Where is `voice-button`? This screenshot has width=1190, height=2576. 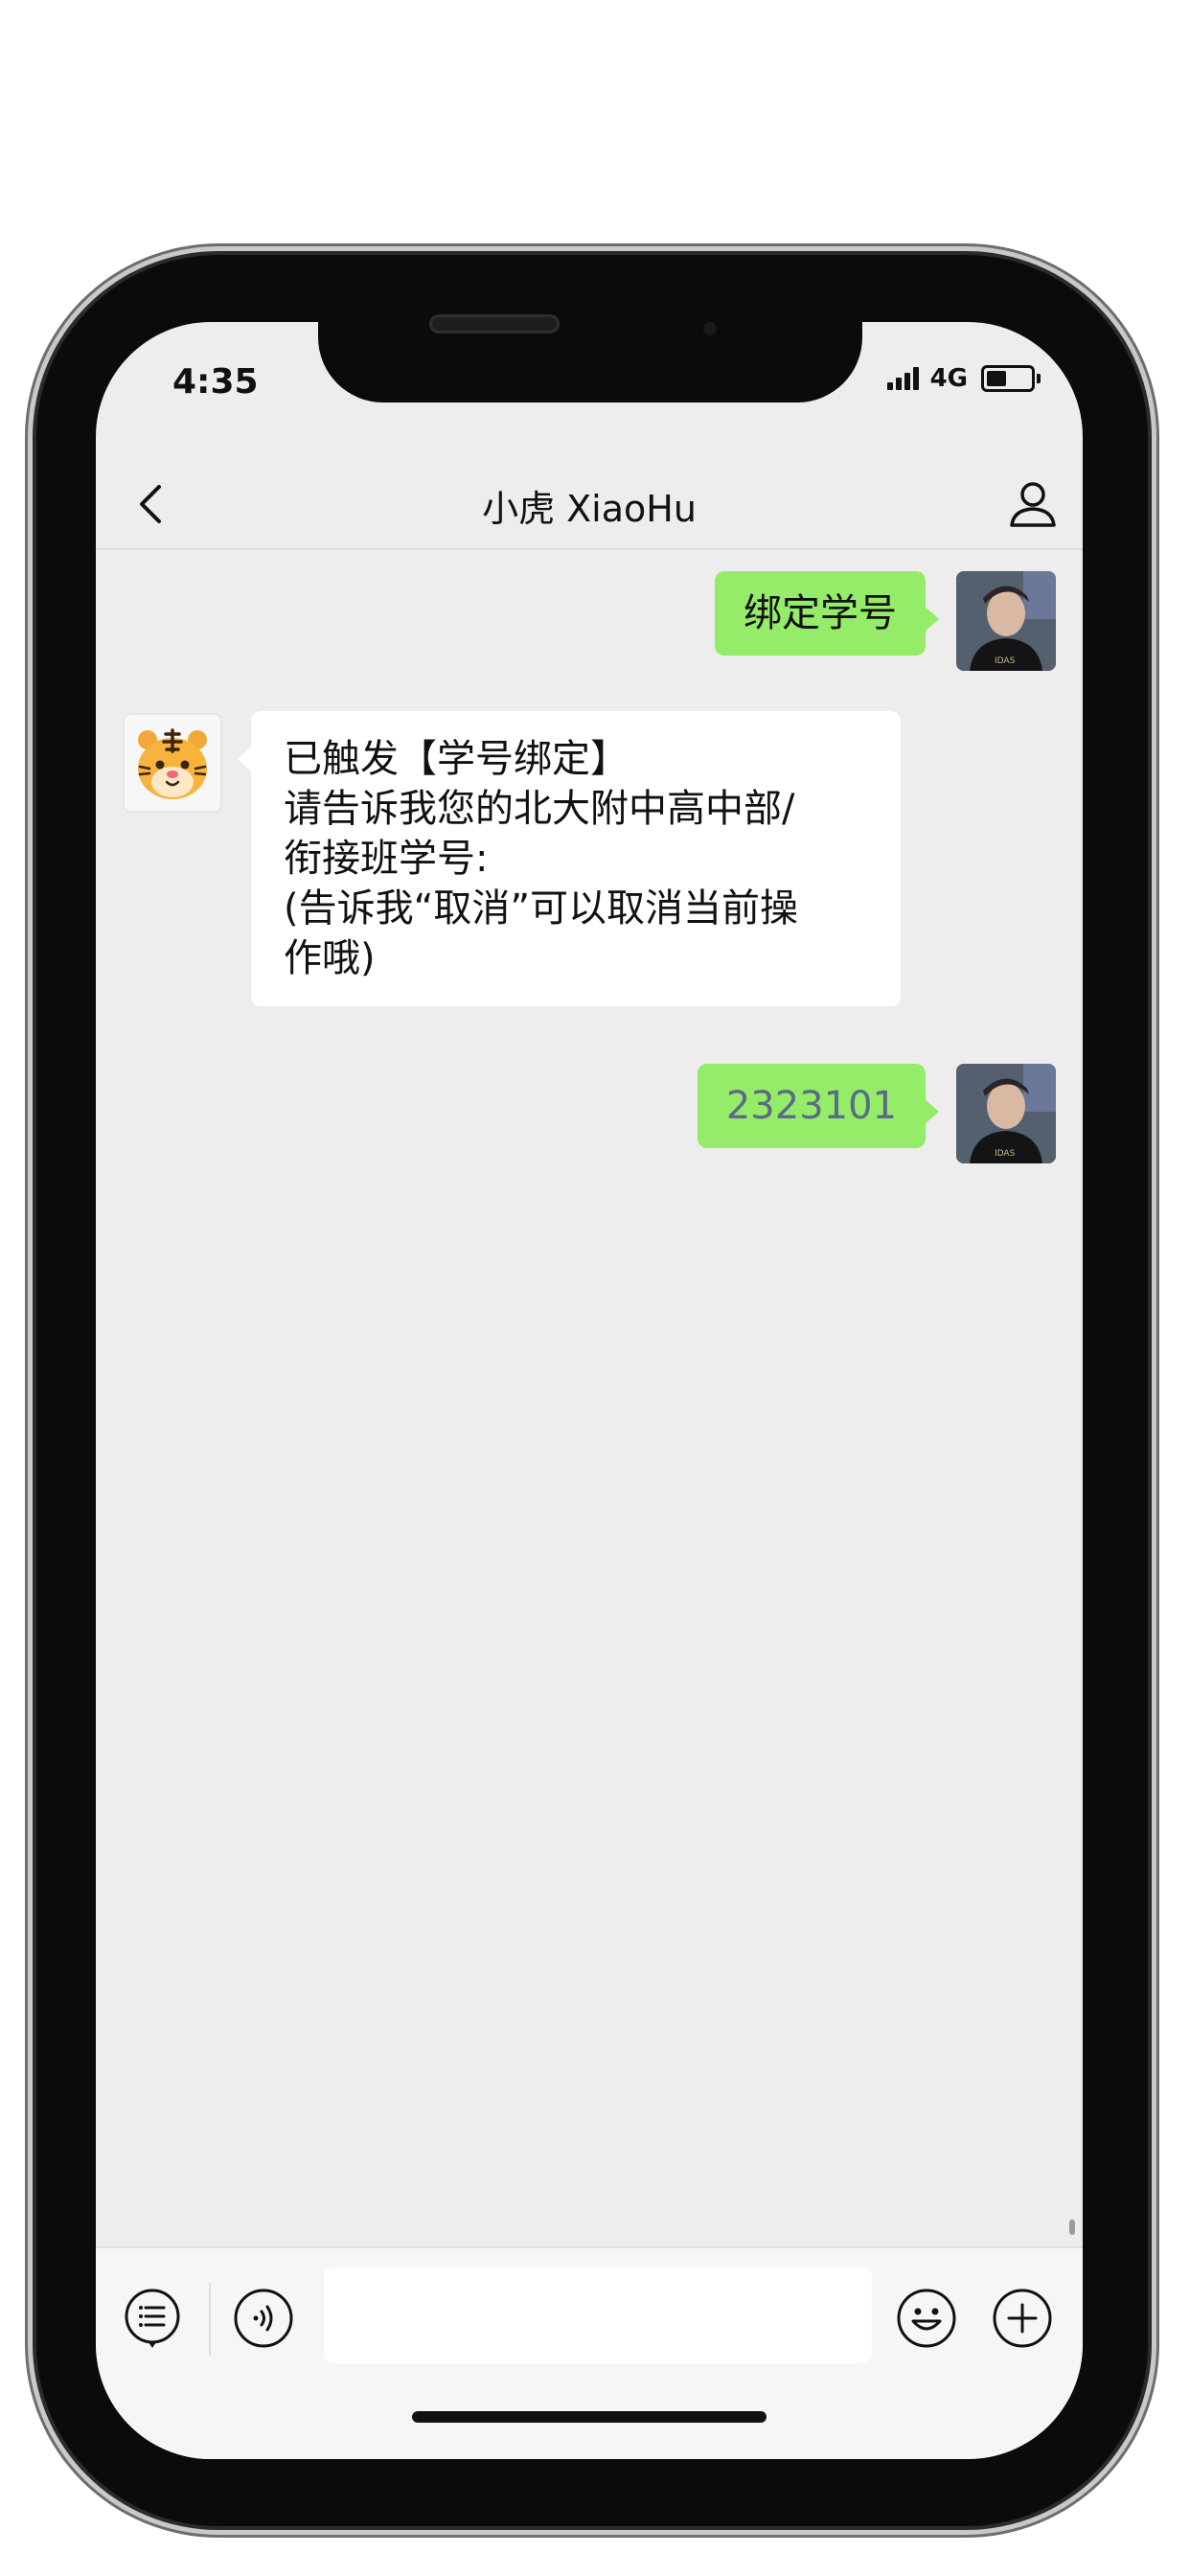
voice-button is located at coordinates (264, 2318).